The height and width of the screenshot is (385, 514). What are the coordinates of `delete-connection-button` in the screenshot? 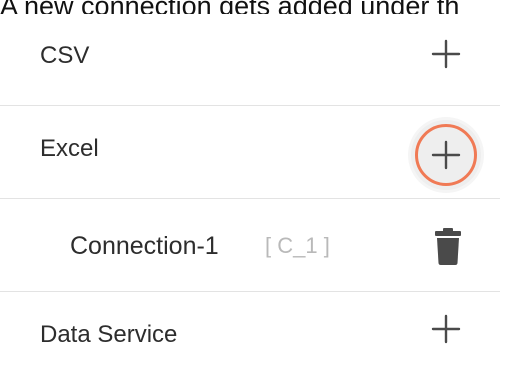 It's located at (448, 246).